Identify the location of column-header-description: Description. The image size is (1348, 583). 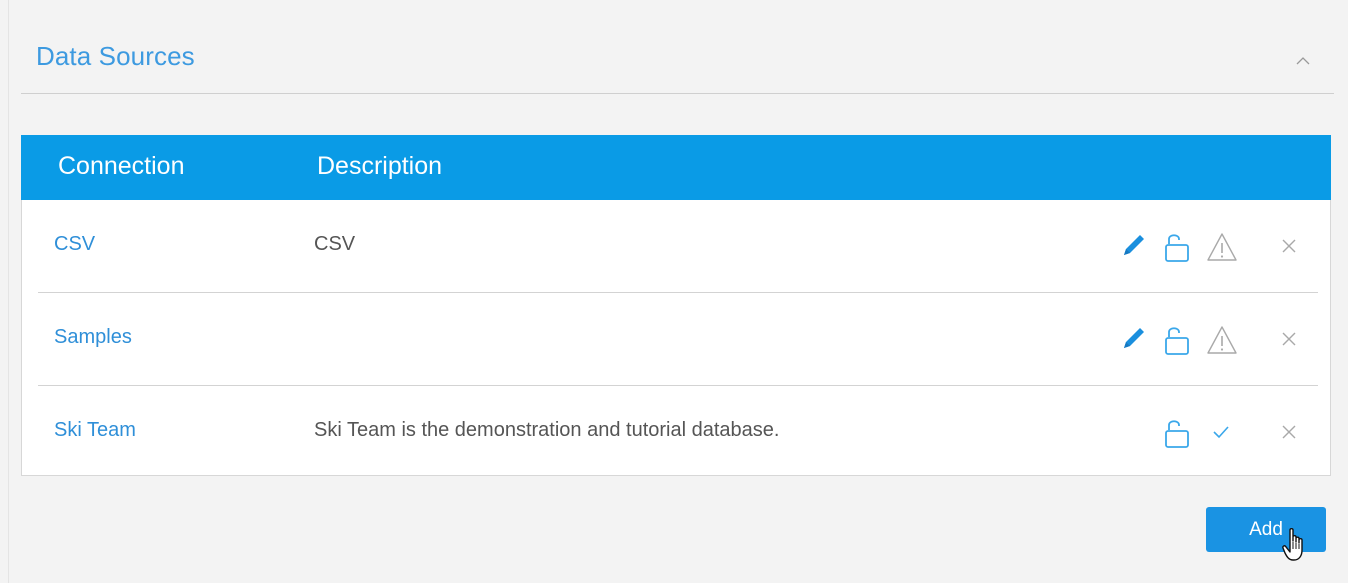
(379, 166).